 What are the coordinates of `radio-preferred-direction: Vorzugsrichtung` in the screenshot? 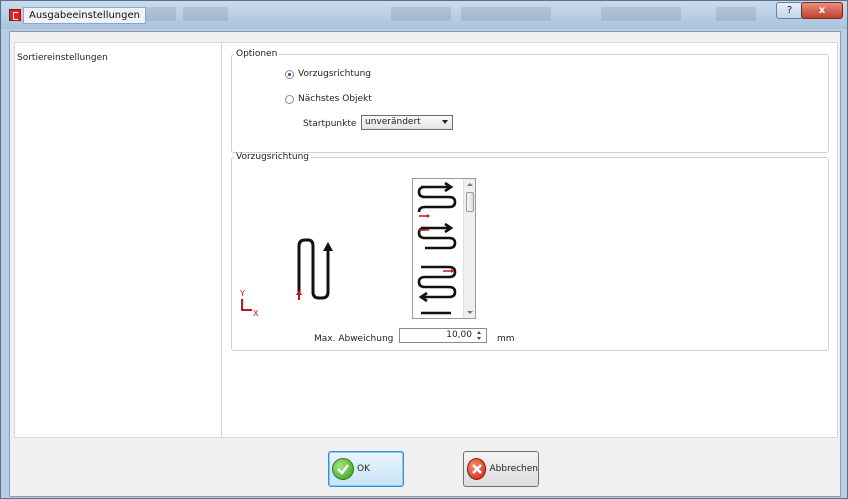 It's located at (328, 74).